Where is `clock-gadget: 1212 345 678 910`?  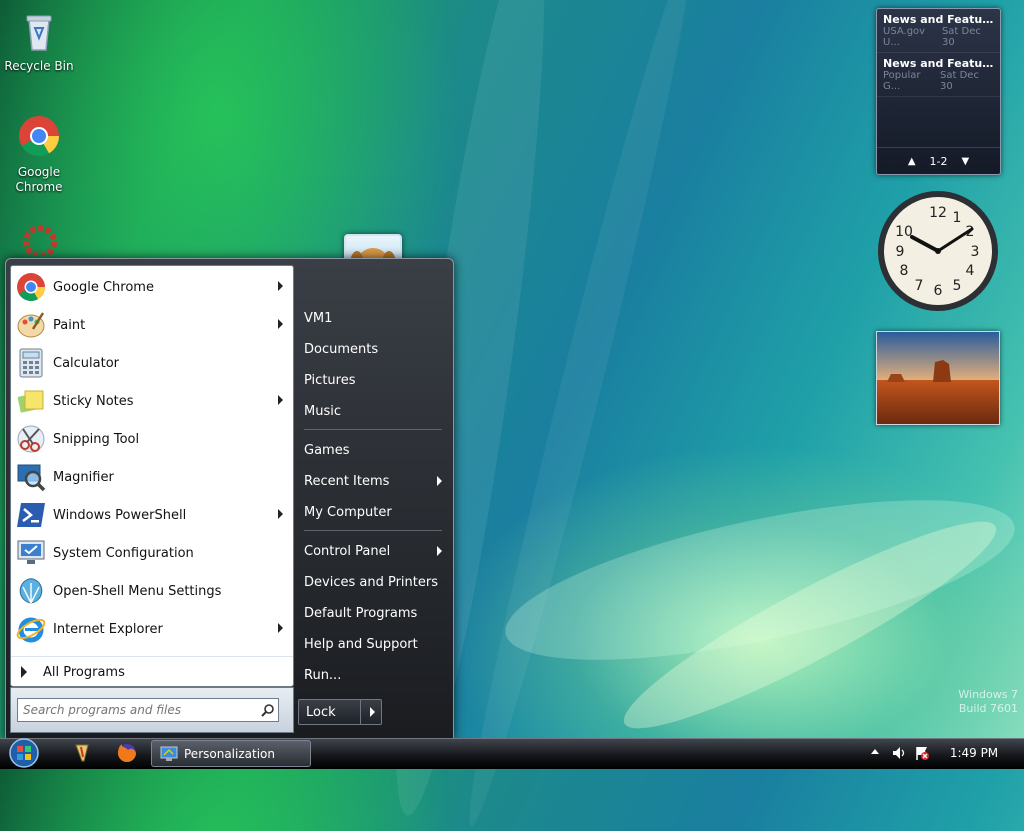
clock-gadget: 1212 345 678 910 is located at coordinates (938, 251).